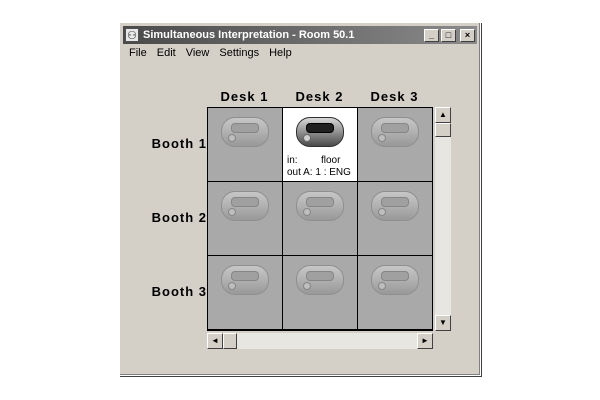 The image size is (600, 400). I want to click on minimize-button: _, so click(431, 35).